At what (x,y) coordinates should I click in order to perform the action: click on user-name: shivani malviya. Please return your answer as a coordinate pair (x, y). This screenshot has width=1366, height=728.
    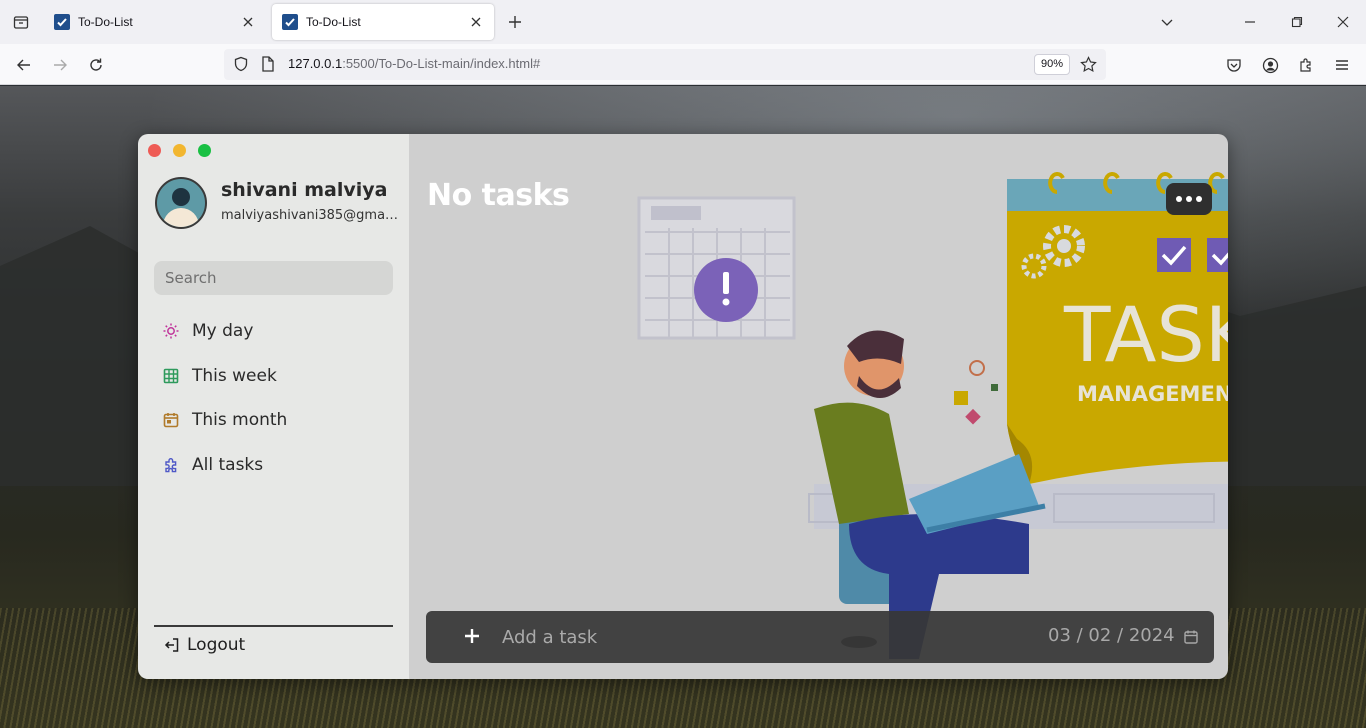
    Looking at the image, I should click on (304, 190).